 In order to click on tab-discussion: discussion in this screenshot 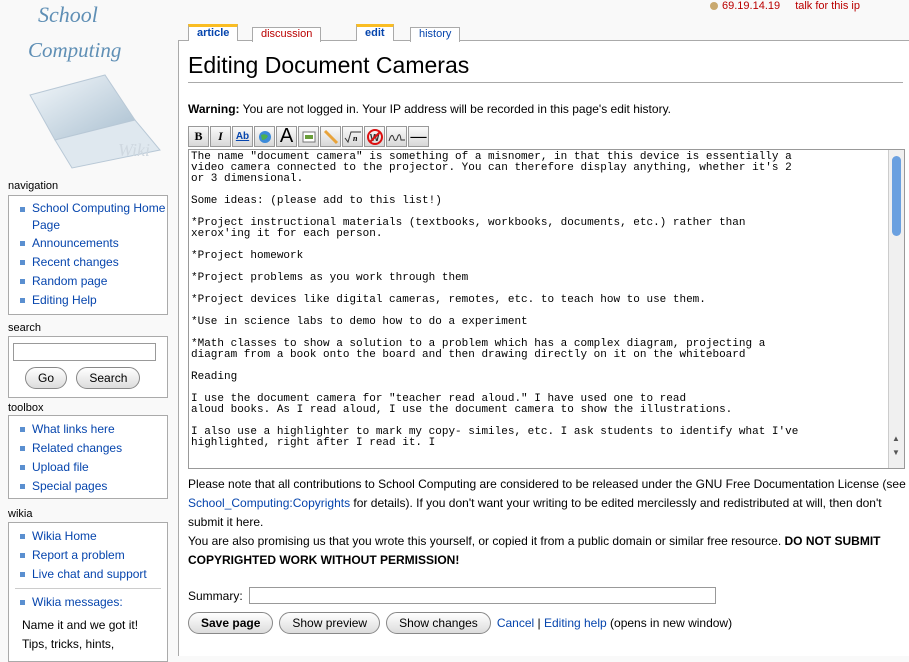, I will do `click(287, 34)`.